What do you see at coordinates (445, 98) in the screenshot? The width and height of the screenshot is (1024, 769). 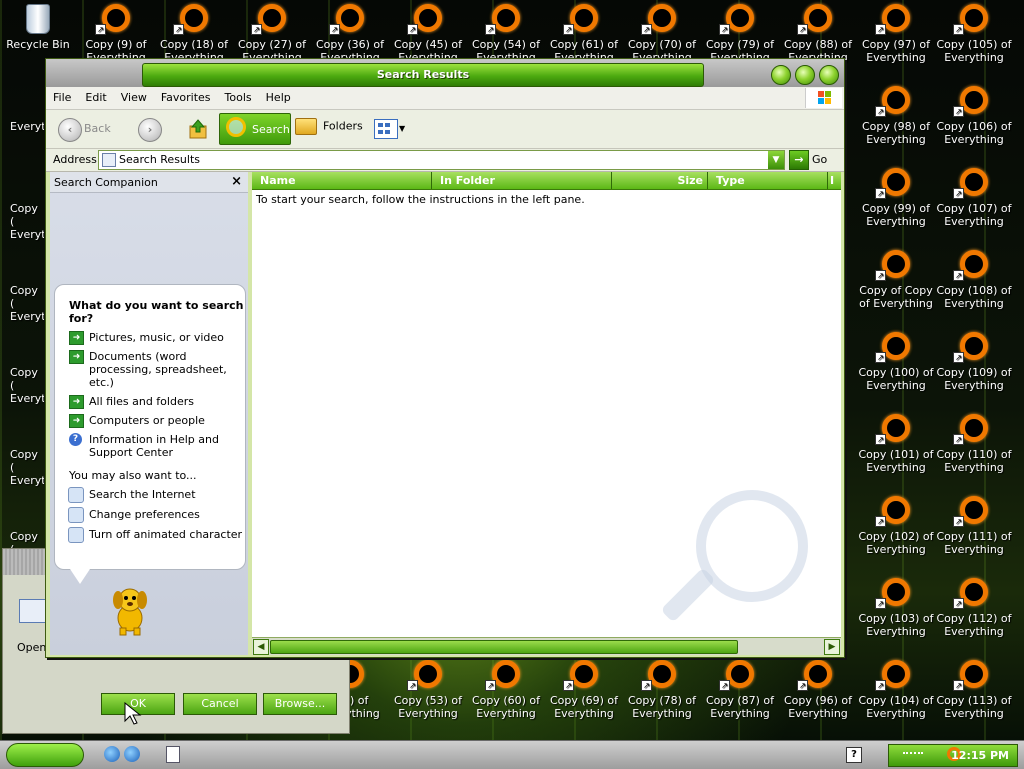 I see `menu-bar: File Edit View Favorites Tools Help` at bounding box center [445, 98].